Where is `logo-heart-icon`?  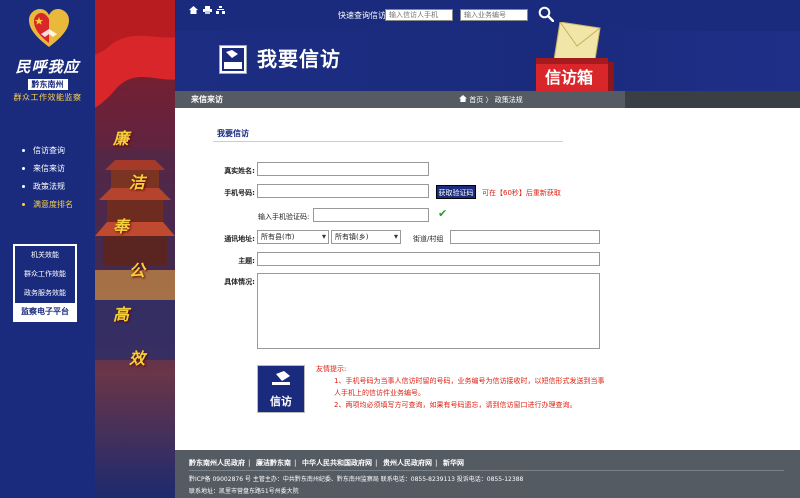
logo-heart-icon is located at coordinates (49, 28).